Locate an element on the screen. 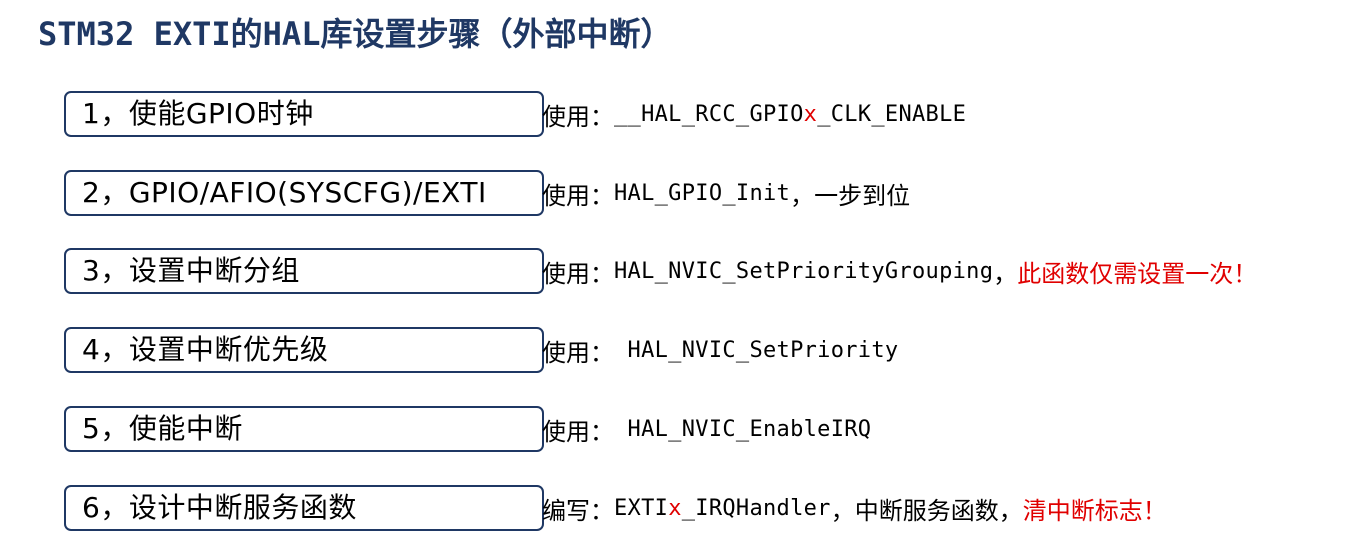  step-code-2: HAL_GPIO_Init is located at coordinates (702, 193).